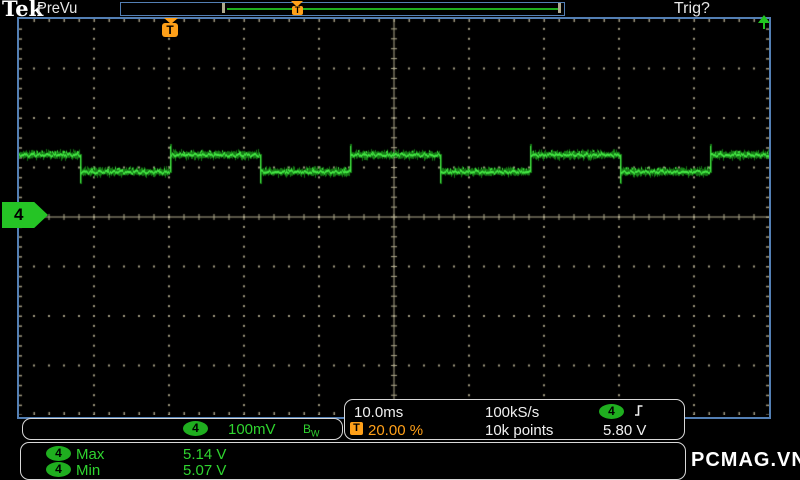  What do you see at coordinates (639, 410) in the screenshot?
I see `rising-edge-slope-icon` at bounding box center [639, 410].